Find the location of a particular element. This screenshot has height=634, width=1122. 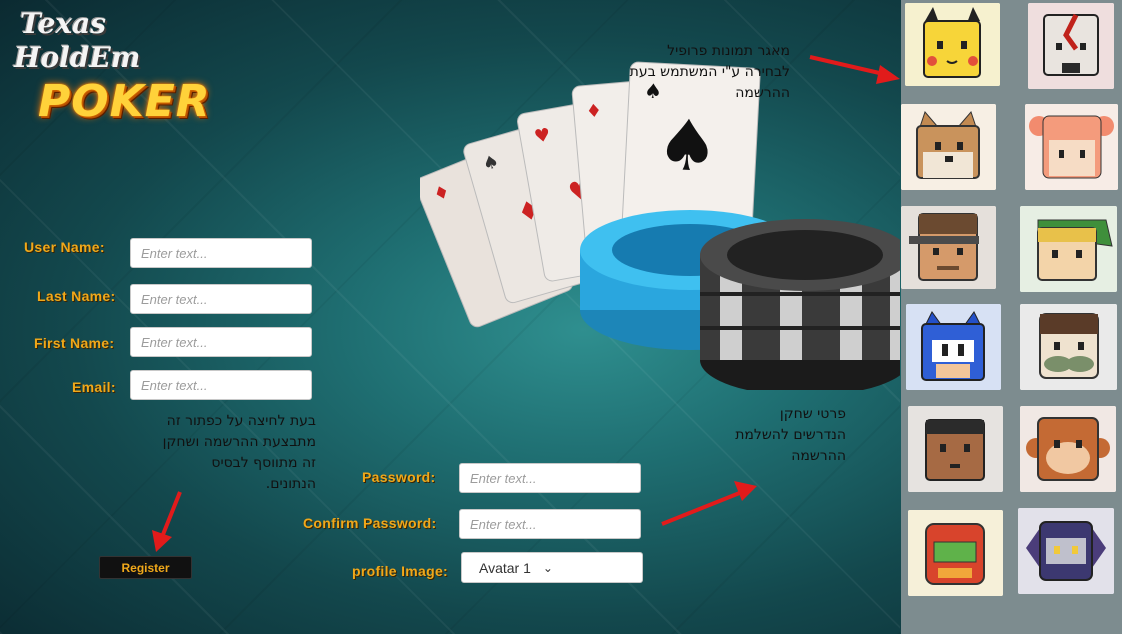

monkey-avatar is located at coordinates (1068, 449).